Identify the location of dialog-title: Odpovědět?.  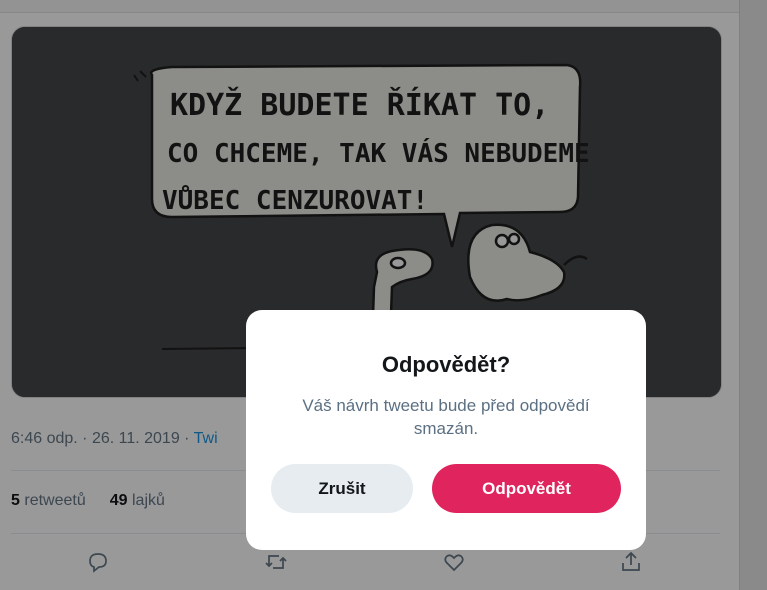
(446, 364).